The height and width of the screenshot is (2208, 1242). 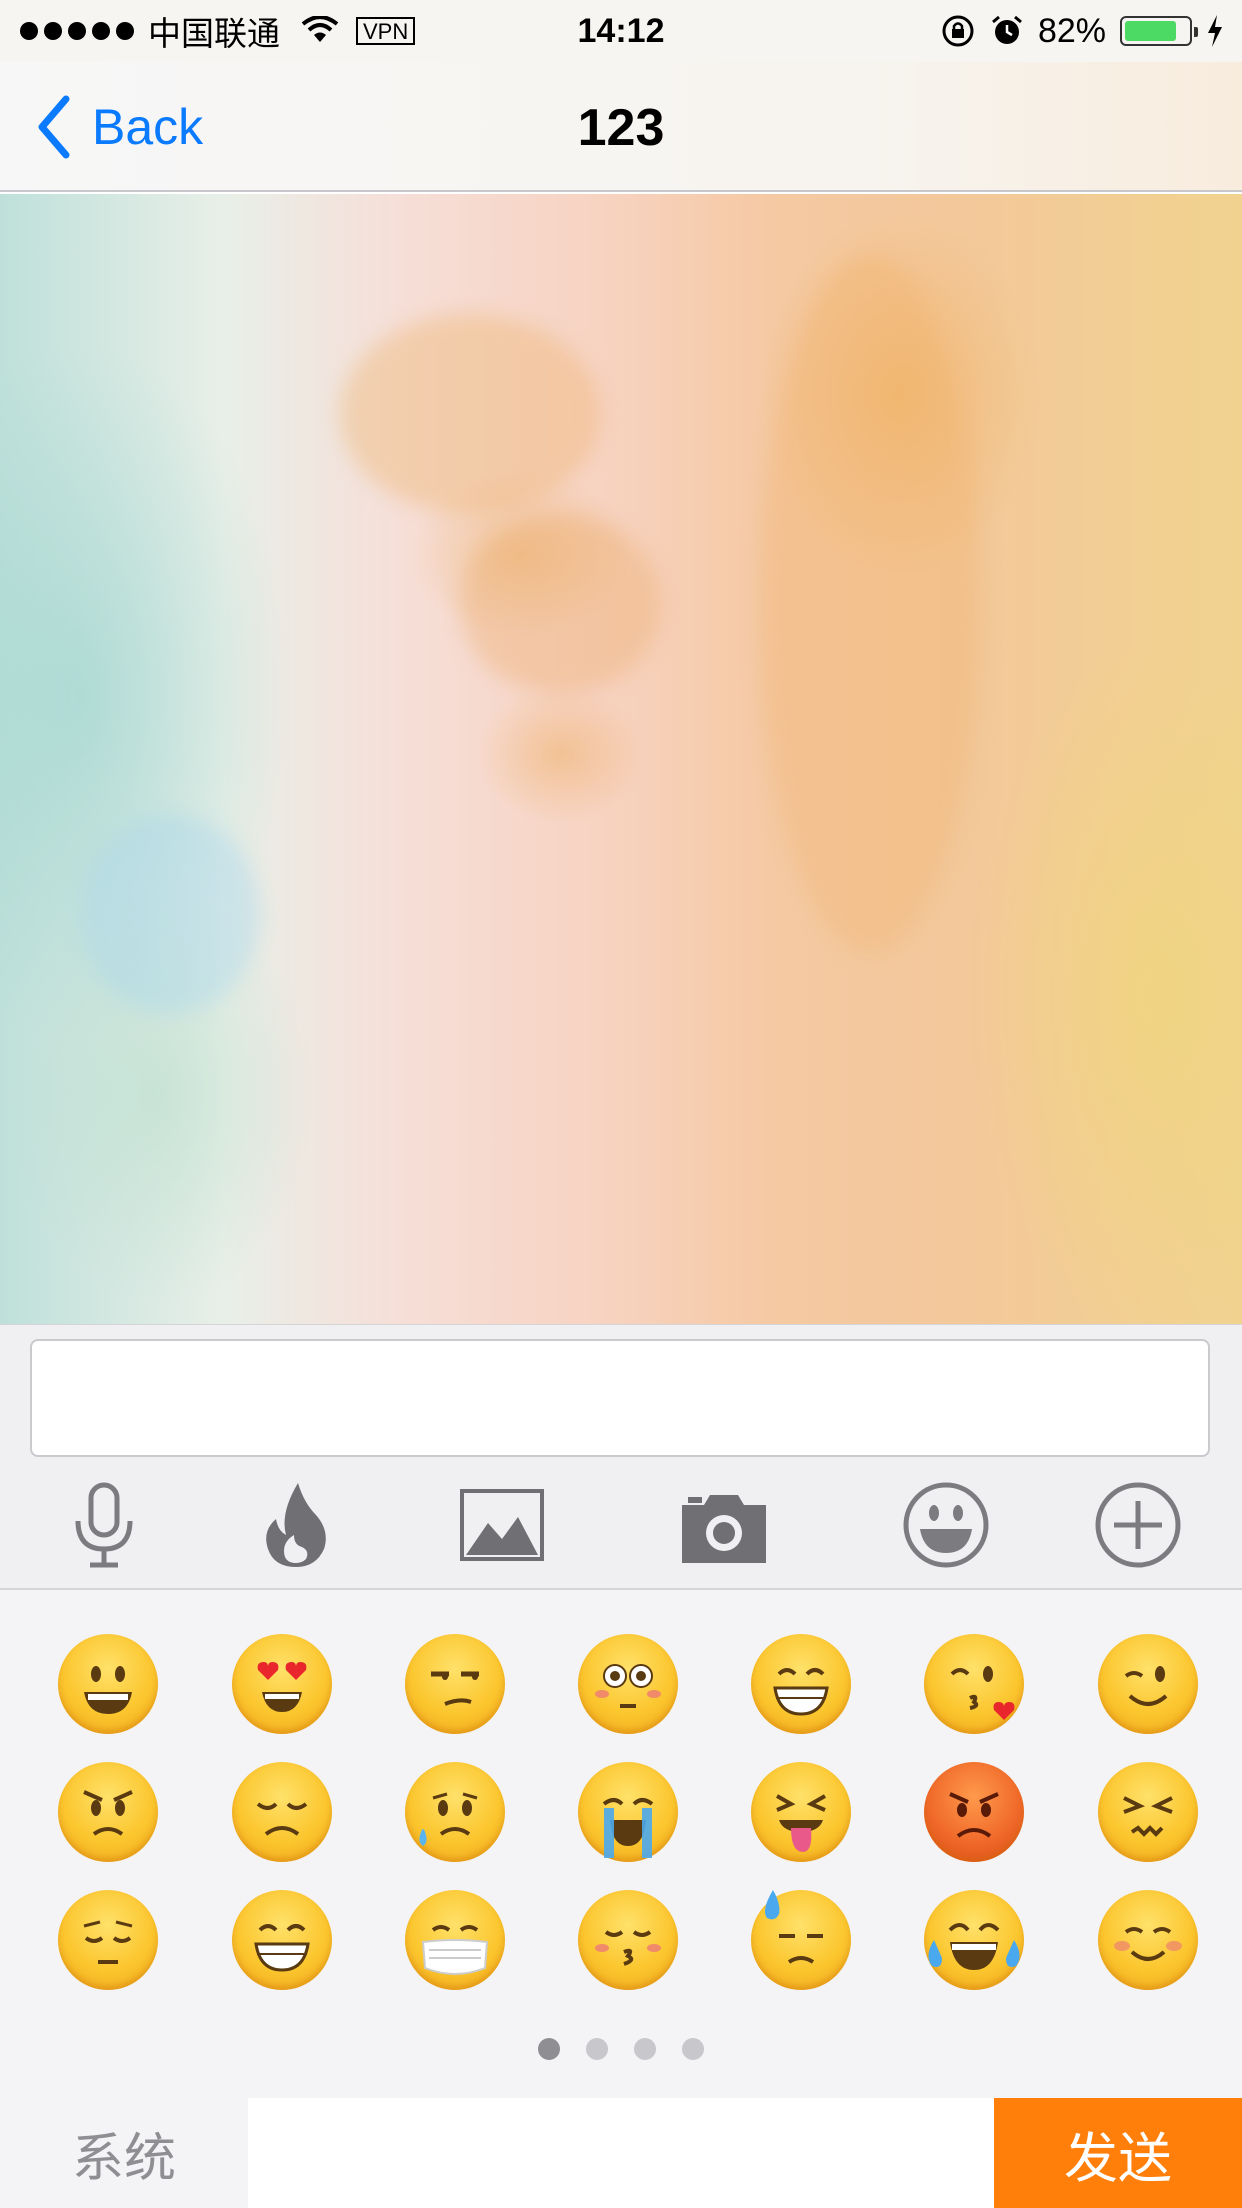 What do you see at coordinates (282, 1684) in the screenshot?
I see `emoji-heart-eyes-icon` at bounding box center [282, 1684].